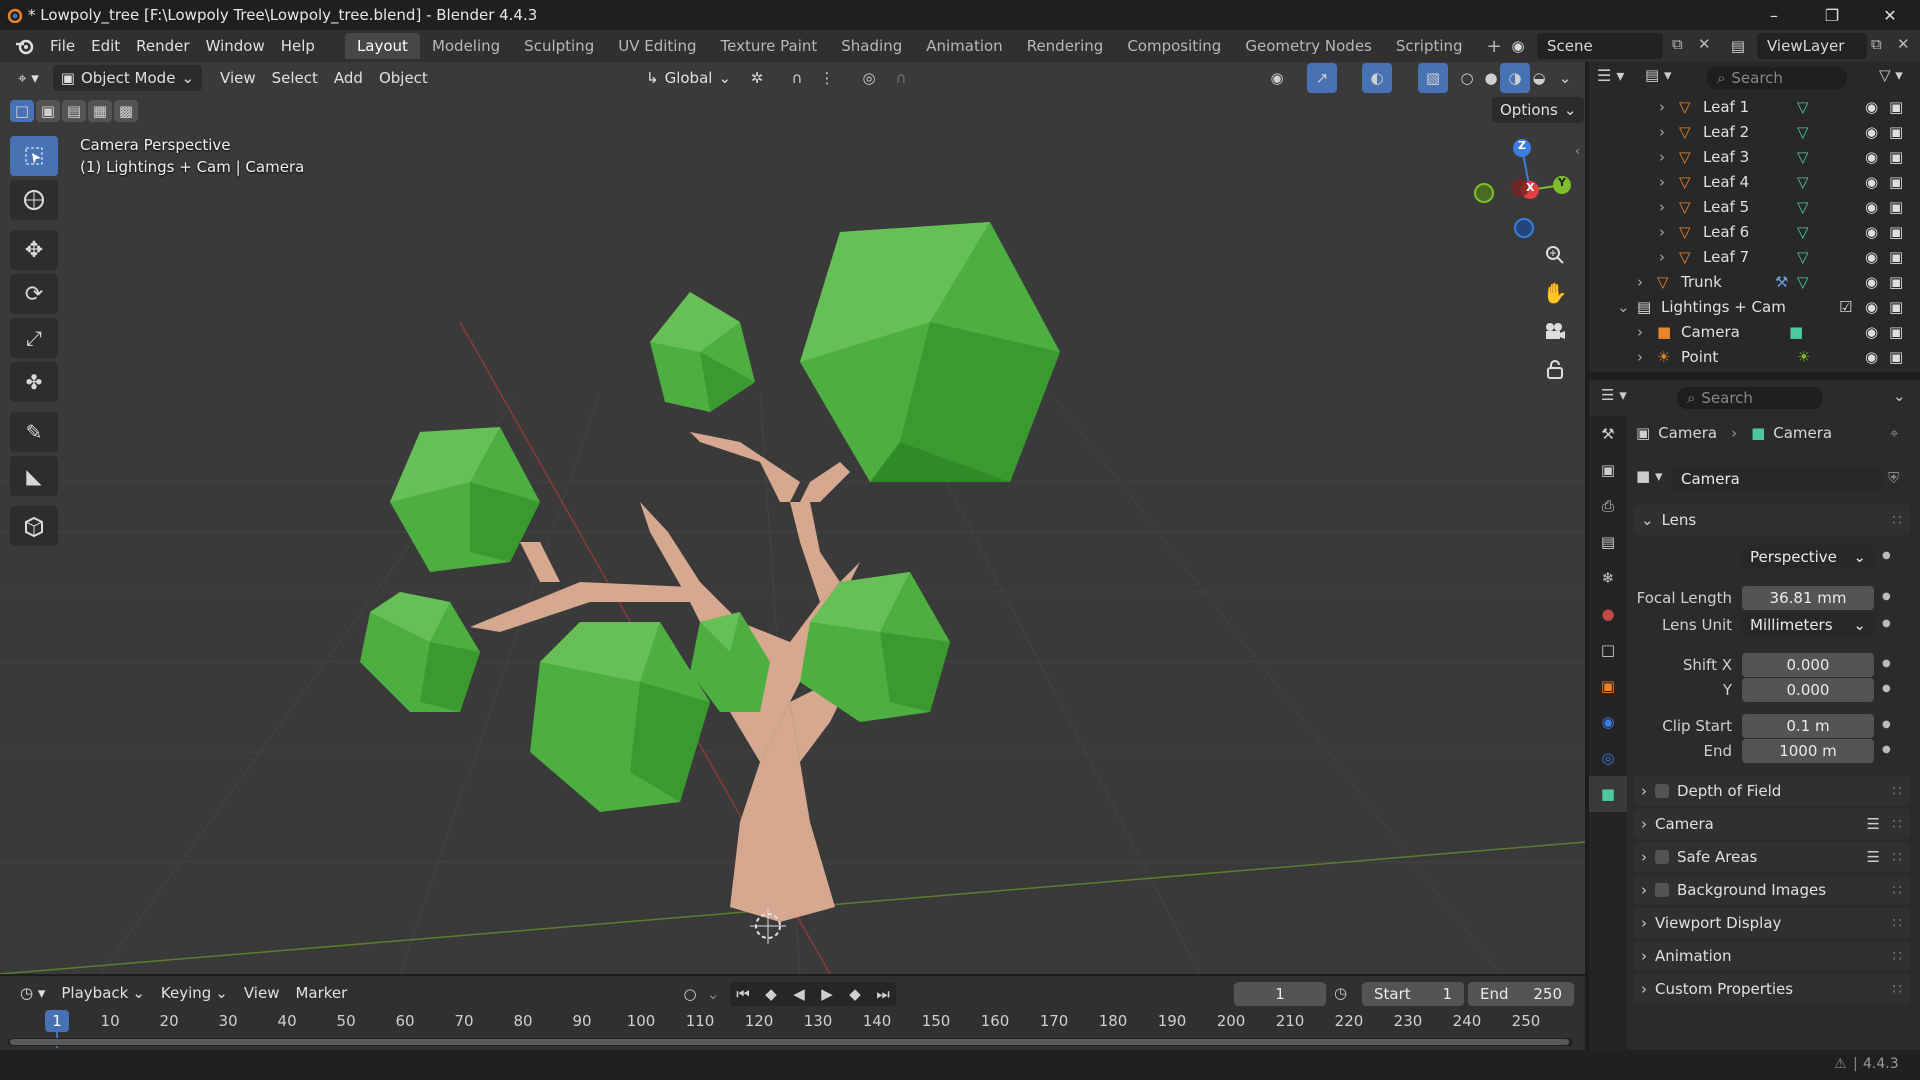  Describe the element at coordinates (1608, 794) in the screenshot. I see `camera-data-tab-icon: ■` at that location.